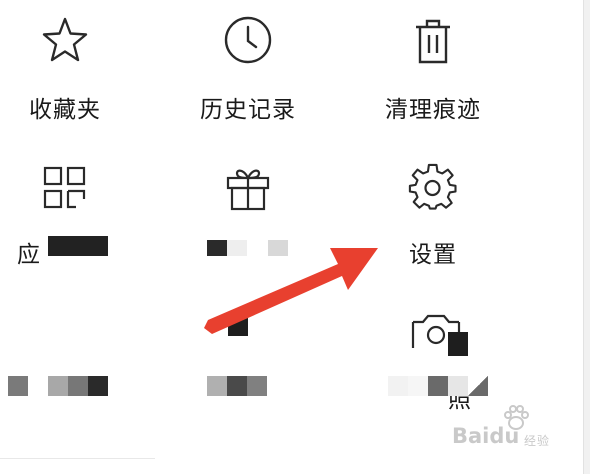 This screenshot has width=590, height=474. What do you see at coordinates (433, 40) in the screenshot?
I see `trash-icon` at bounding box center [433, 40].